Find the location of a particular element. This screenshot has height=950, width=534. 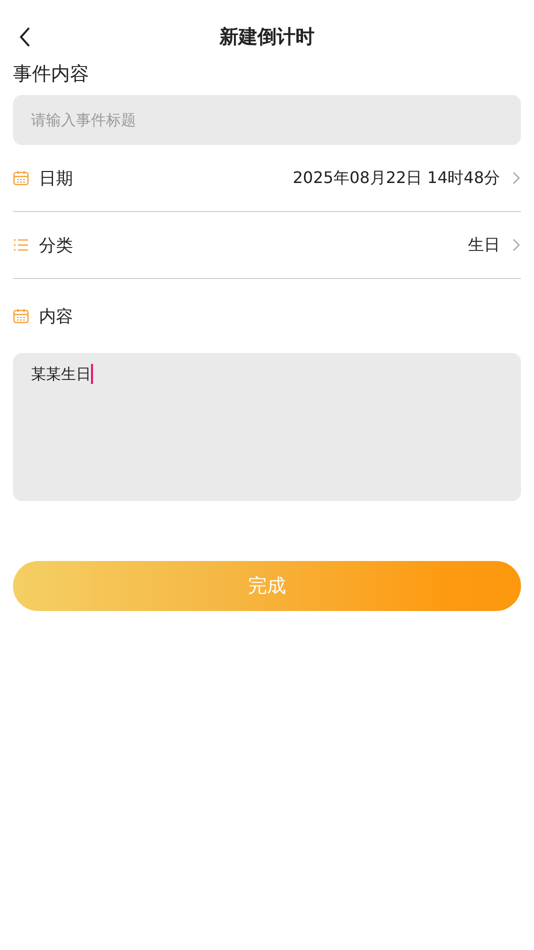

list-icon is located at coordinates (21, 245).